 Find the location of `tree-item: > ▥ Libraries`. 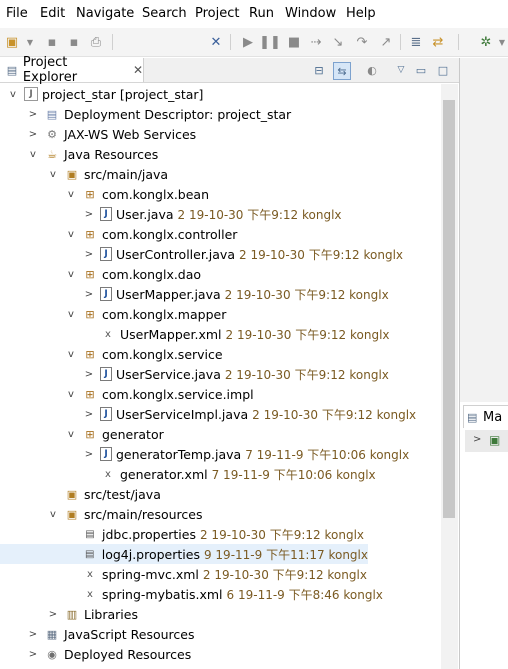

tree-item: > ▥ Libraries is located at coordinates (220, 614).